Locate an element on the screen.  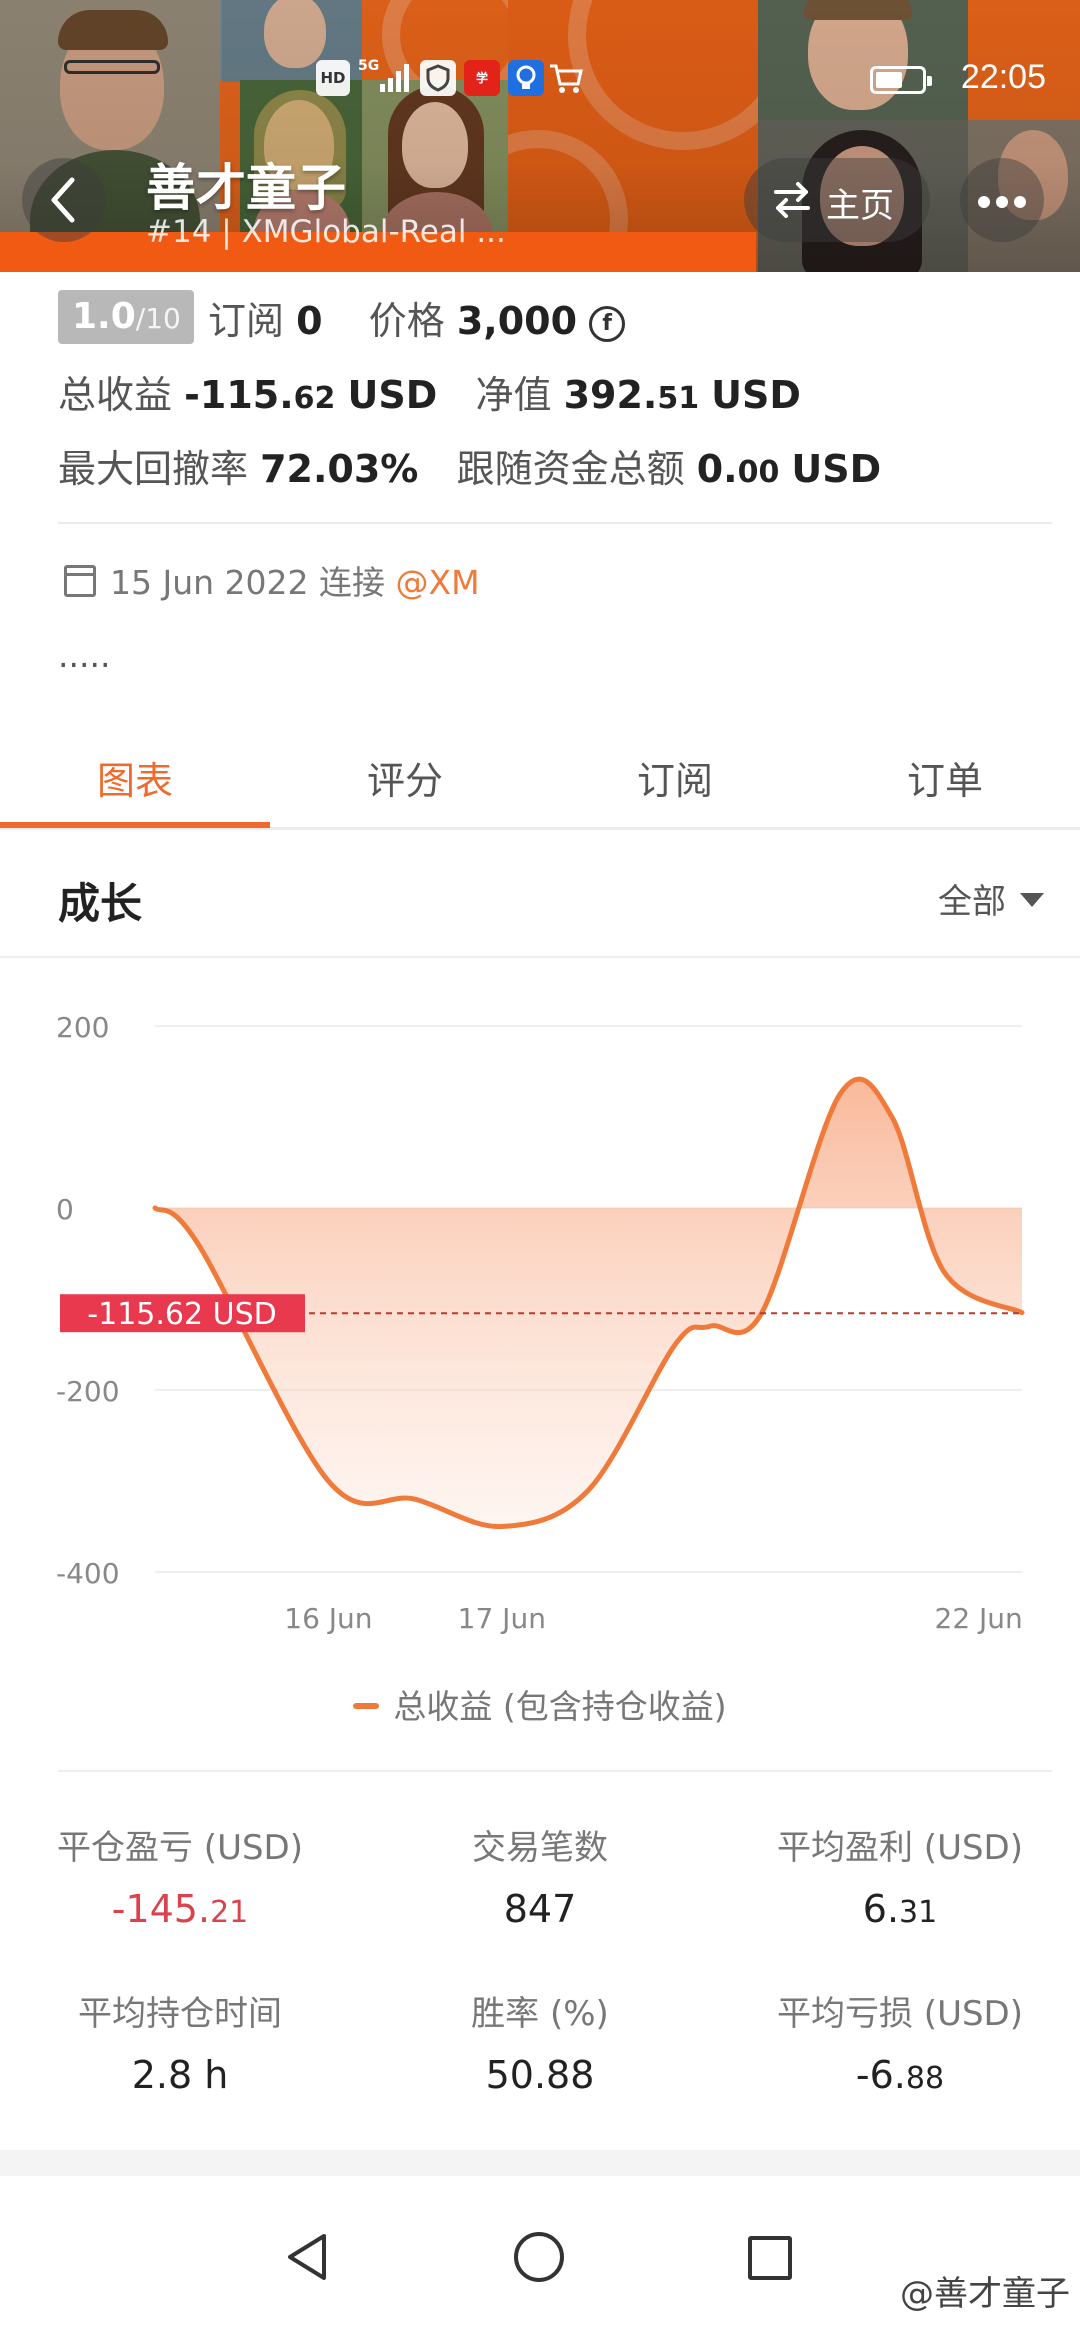
stat-label: 平均亏损 (USD) is located at coordinates (900, 2014).